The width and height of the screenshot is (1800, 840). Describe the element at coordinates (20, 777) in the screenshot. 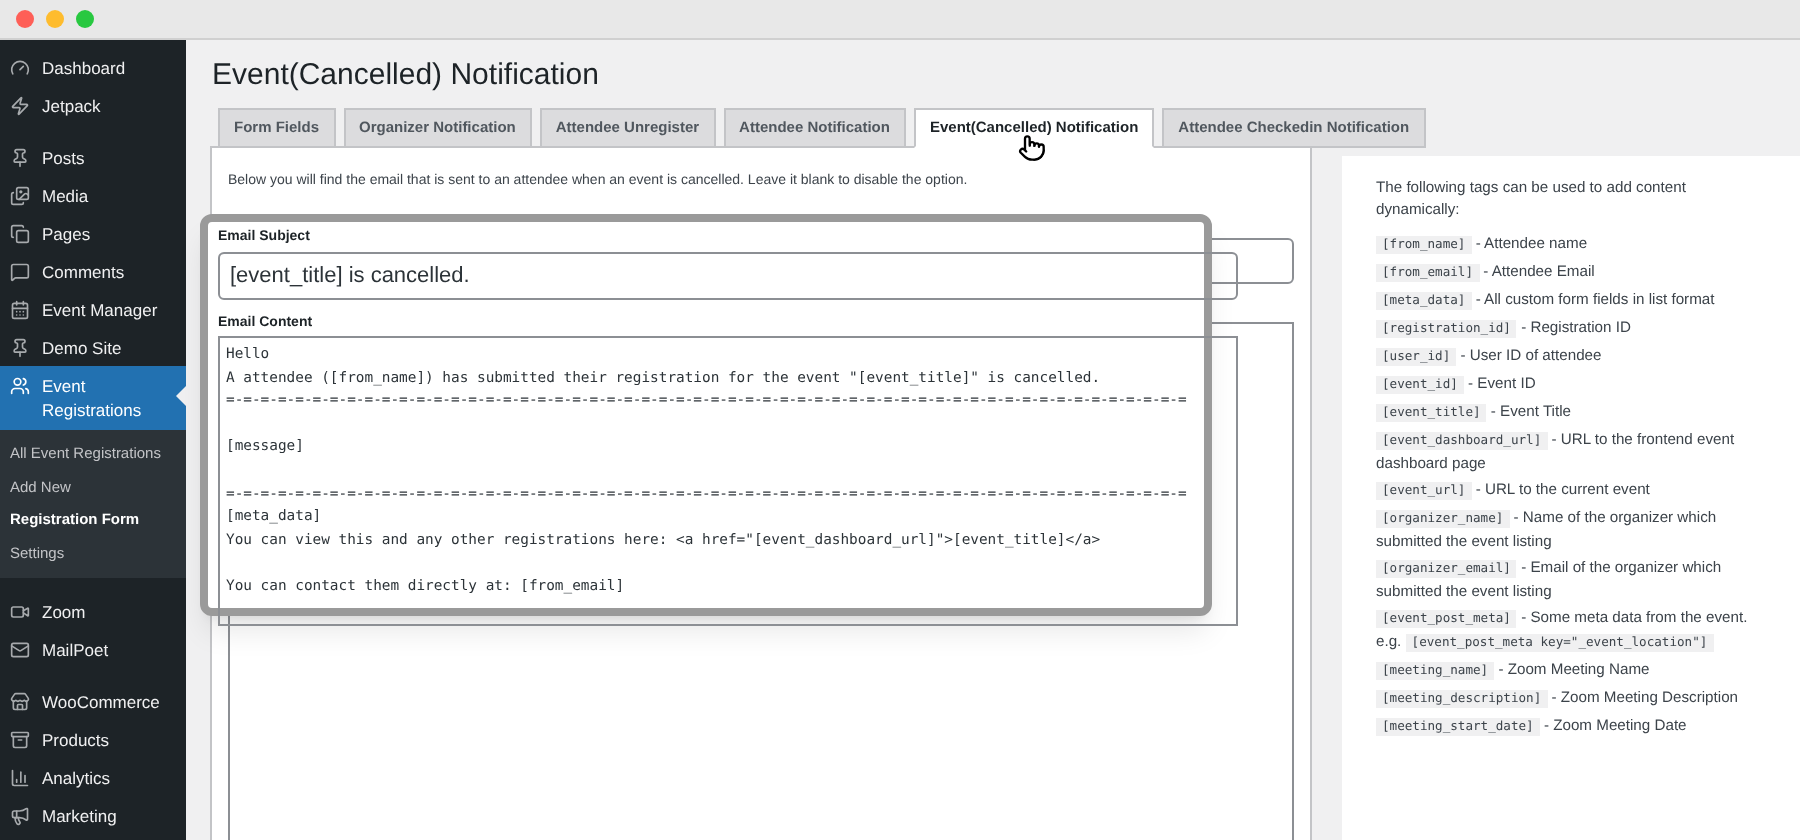

I see `bar-chart-icon` at that location.